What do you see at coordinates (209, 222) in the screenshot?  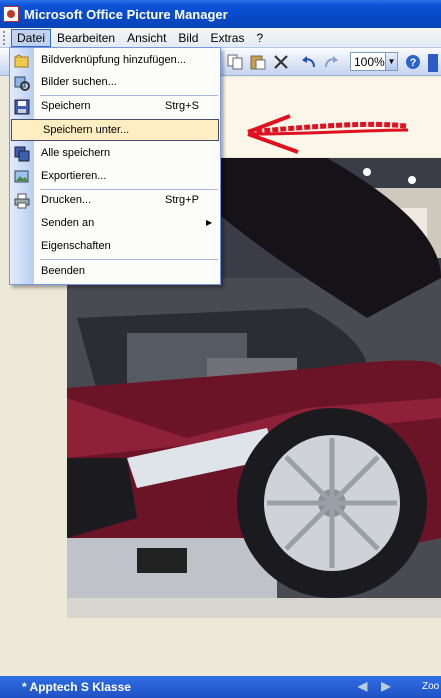 I see `submenu-arrow-icon: ▶` at bounding box center [209, 222].